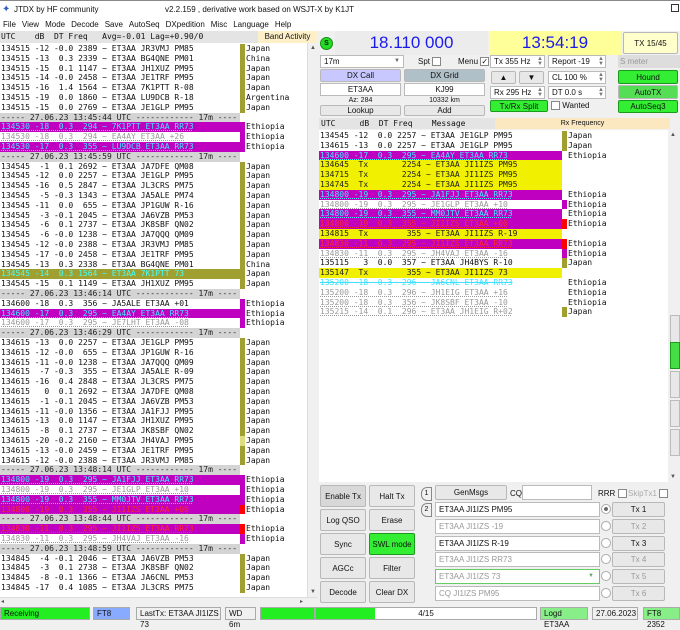 The height and width of the screenshot is (630, 680). I want to click on cl-spinbox: CL 100 % ▲ ▼, so click(577, 77).